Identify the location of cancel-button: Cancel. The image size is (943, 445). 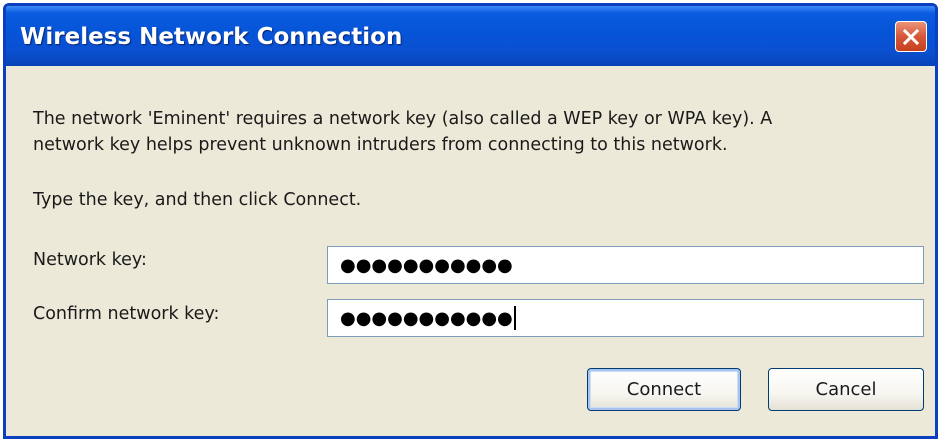
(846, 389).